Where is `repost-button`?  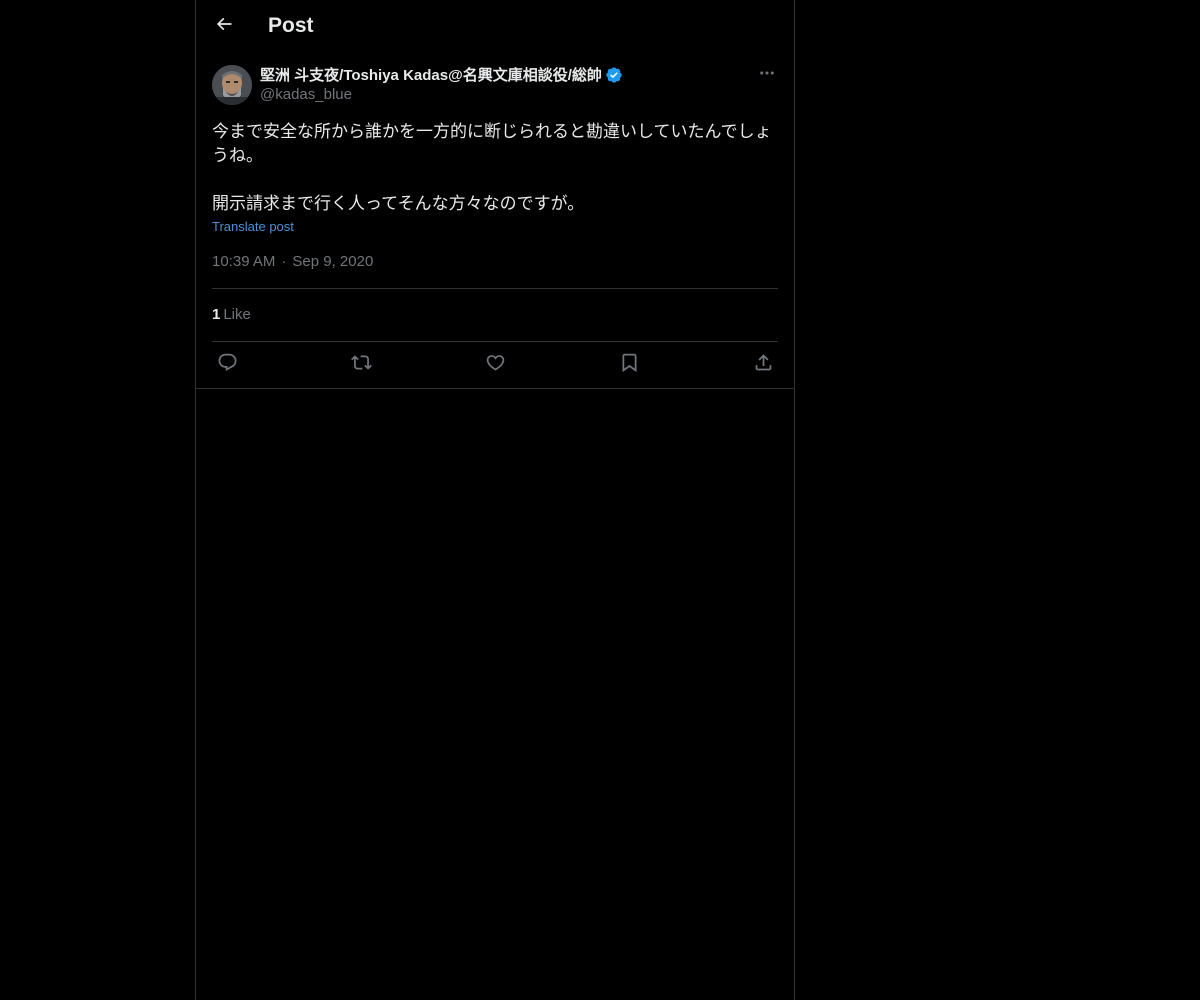
repost-button is located at coordinates (361, 365).